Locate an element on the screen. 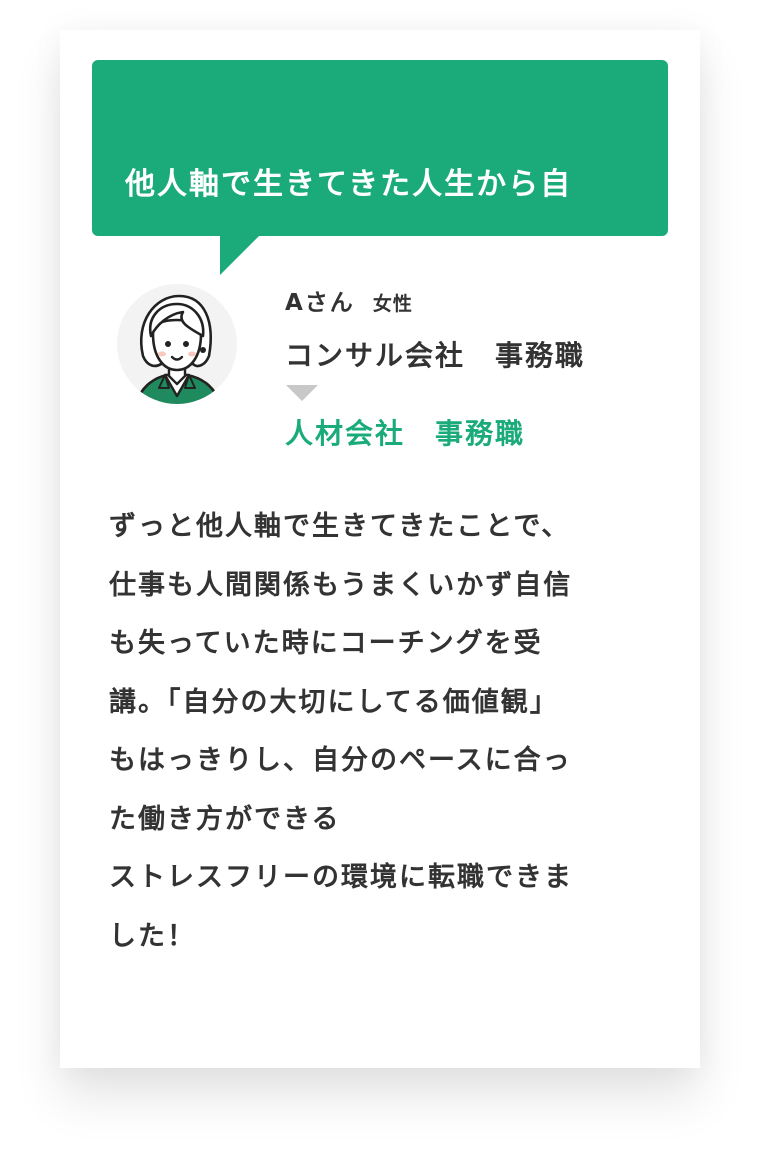 The height and width of the screenshot is (1160, 760). story-line: もはっきりし、自分のペースに合っ is located at coordinates (340, 760).